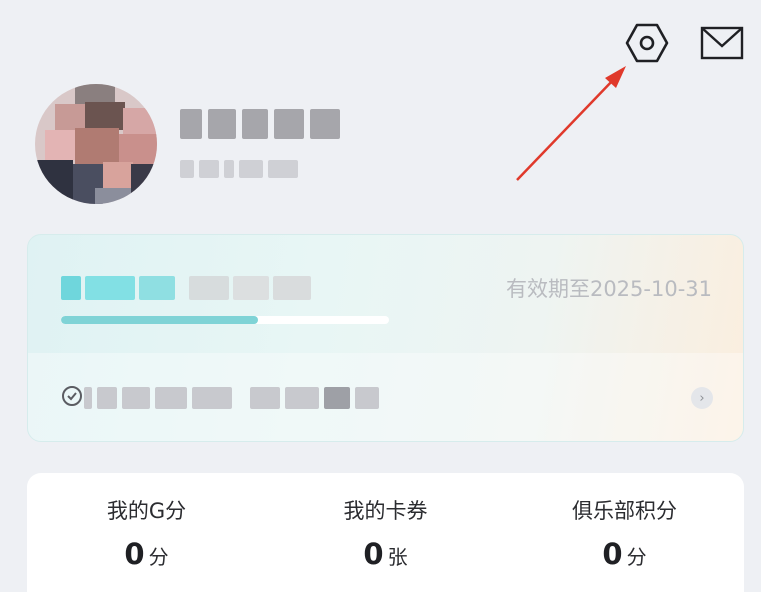 The height and width of the screenshot is (592, 761). I want to click on username-redacted, so click(265, 124).